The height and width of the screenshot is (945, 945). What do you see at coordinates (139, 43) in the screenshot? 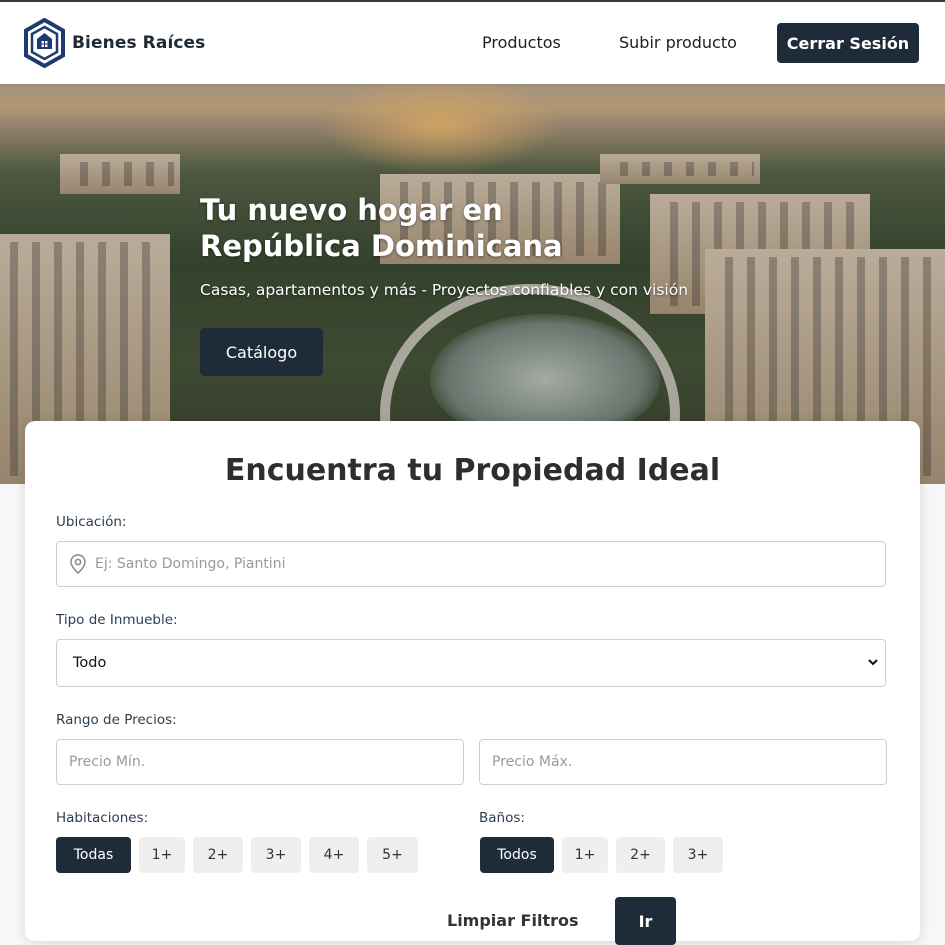
I see `brand-name: Bienes Raíces` at bounding box center [139, 43].